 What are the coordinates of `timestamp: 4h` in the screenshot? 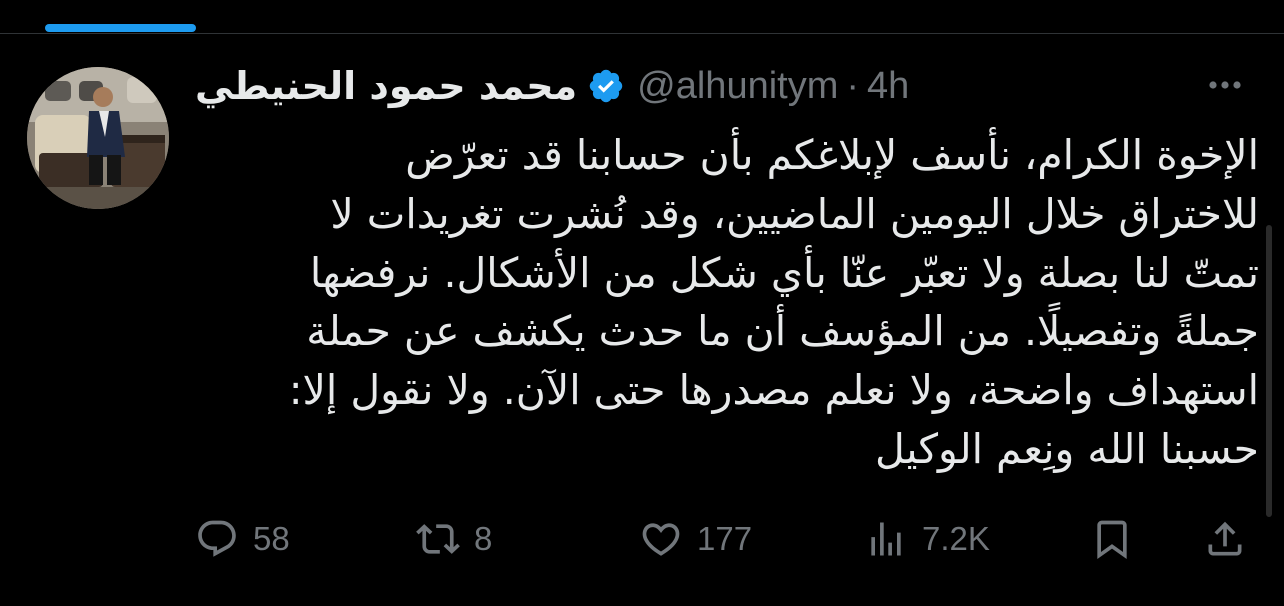 It's located at (888, 86).